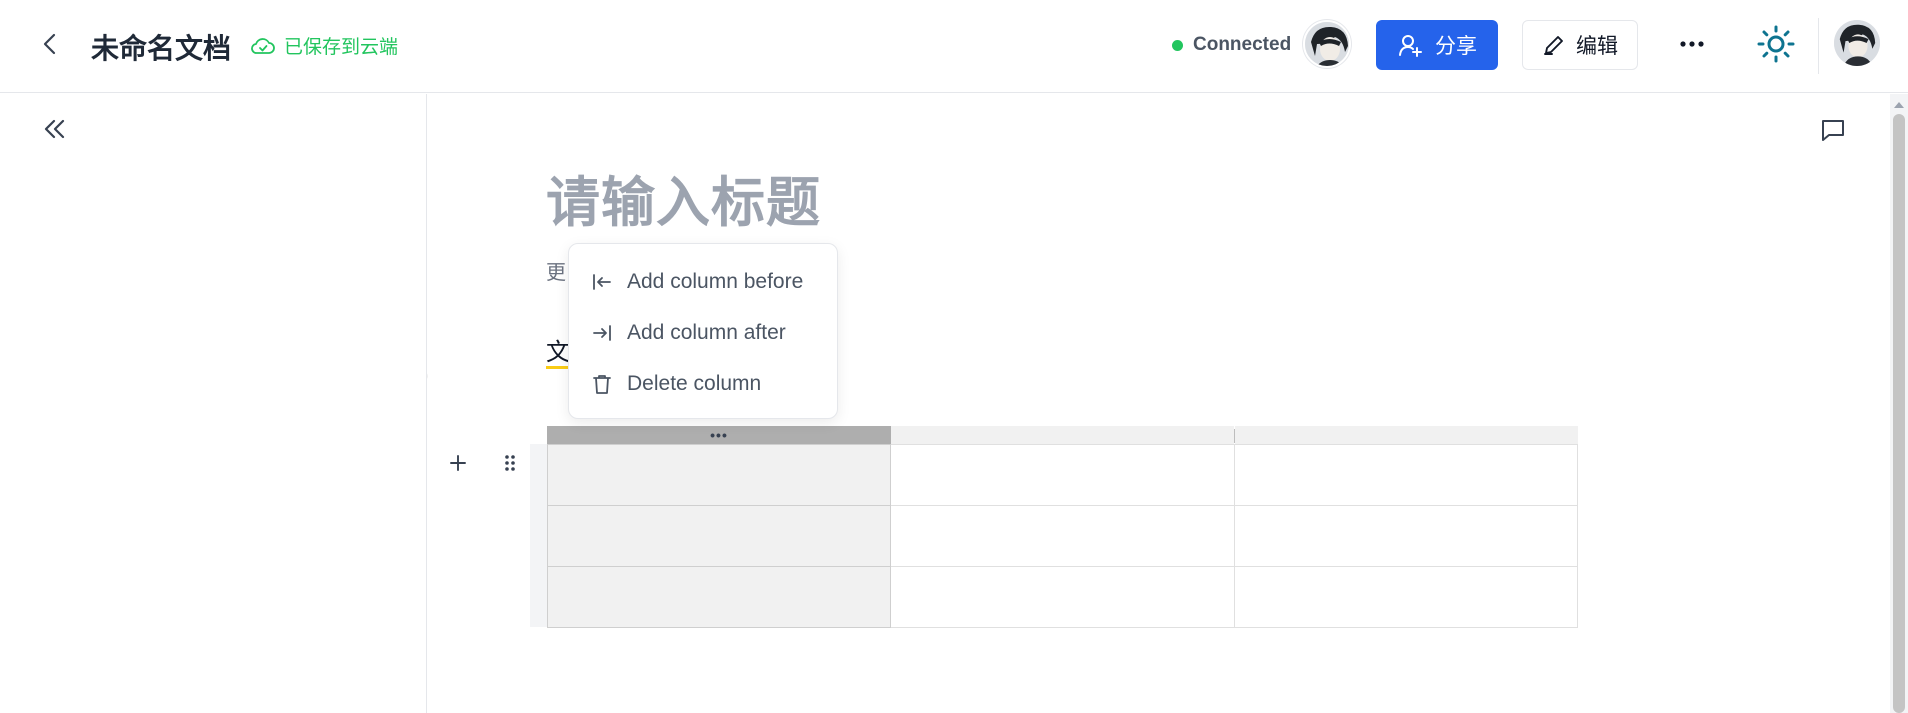  I want to click on document-table, so click(1062, 536).